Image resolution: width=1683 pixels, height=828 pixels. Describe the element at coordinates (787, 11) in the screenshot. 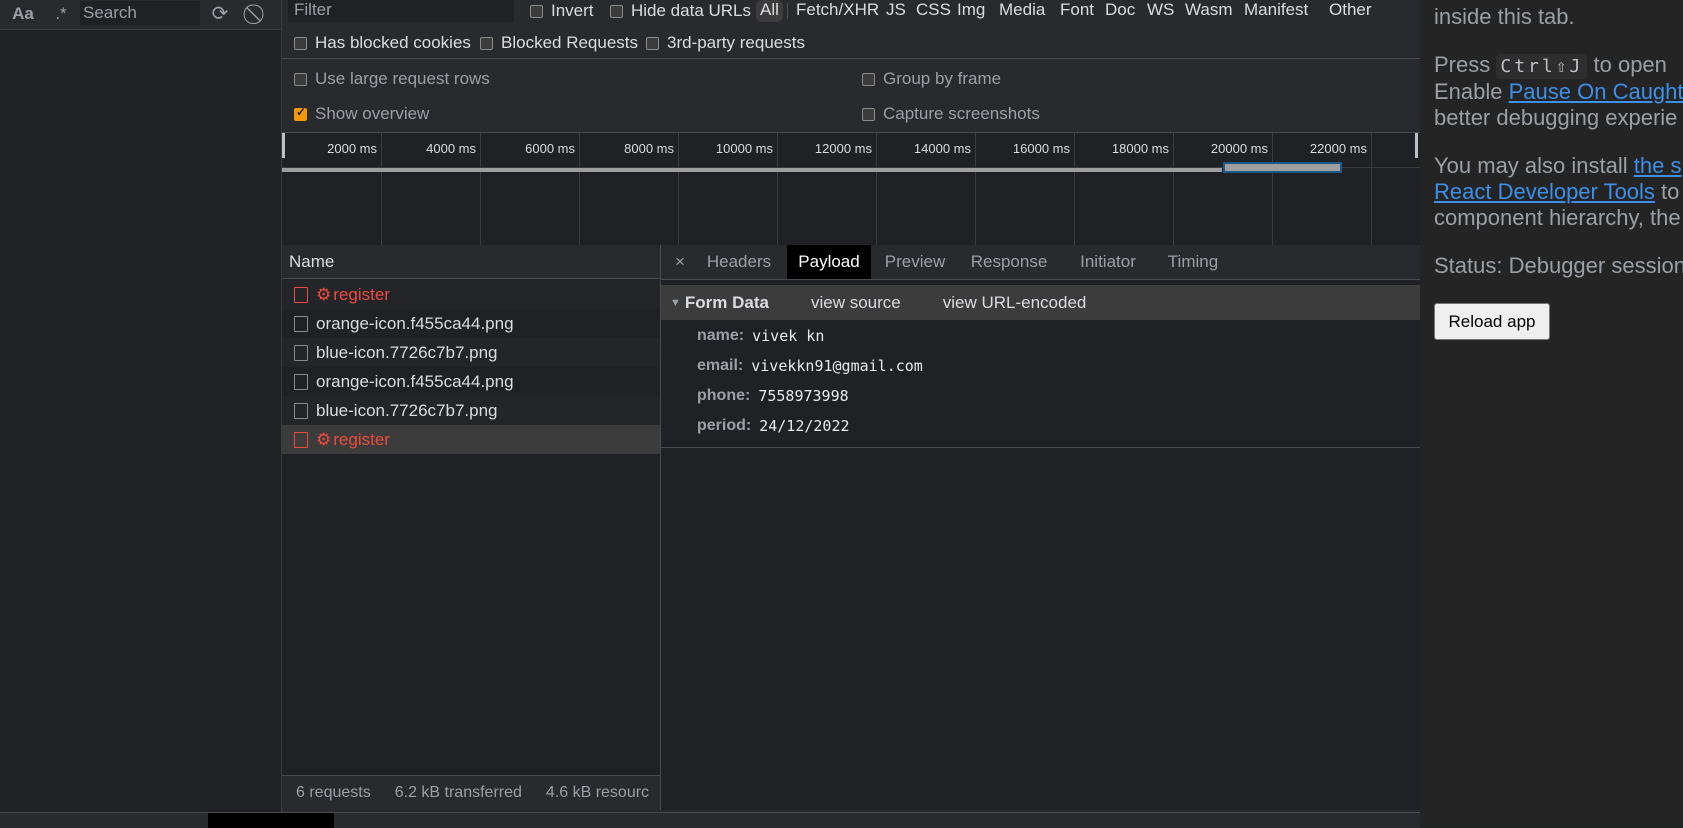

I see `divider` at that location.